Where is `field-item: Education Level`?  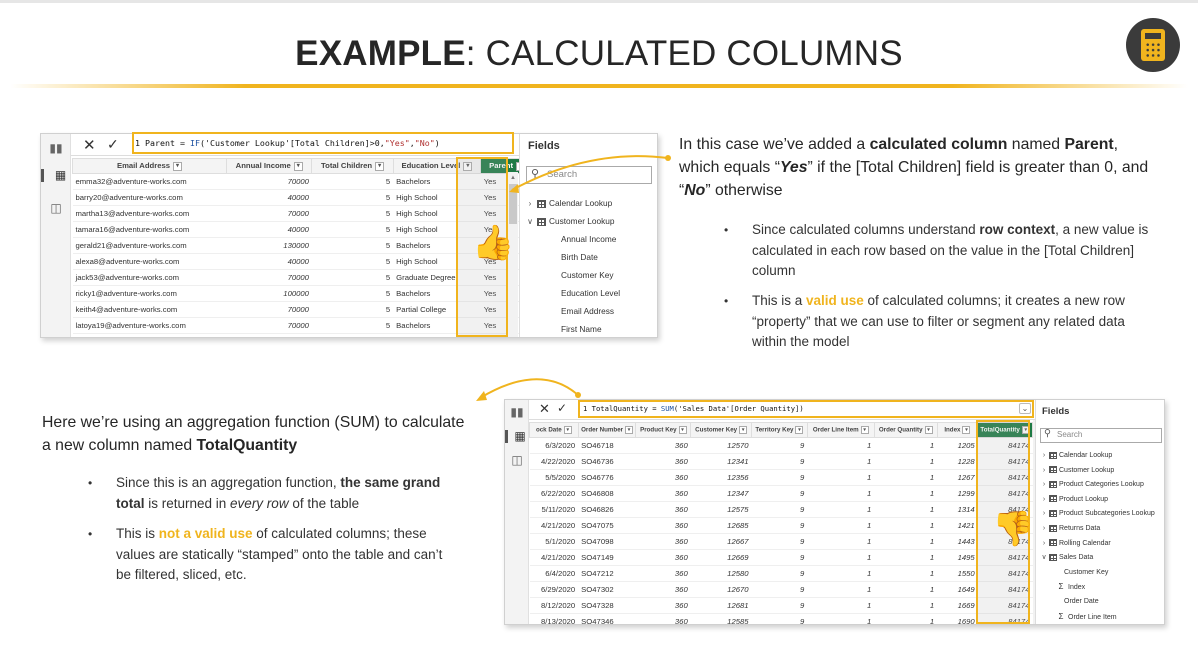 field-item: Education Level is located at coordinates (591, 293).